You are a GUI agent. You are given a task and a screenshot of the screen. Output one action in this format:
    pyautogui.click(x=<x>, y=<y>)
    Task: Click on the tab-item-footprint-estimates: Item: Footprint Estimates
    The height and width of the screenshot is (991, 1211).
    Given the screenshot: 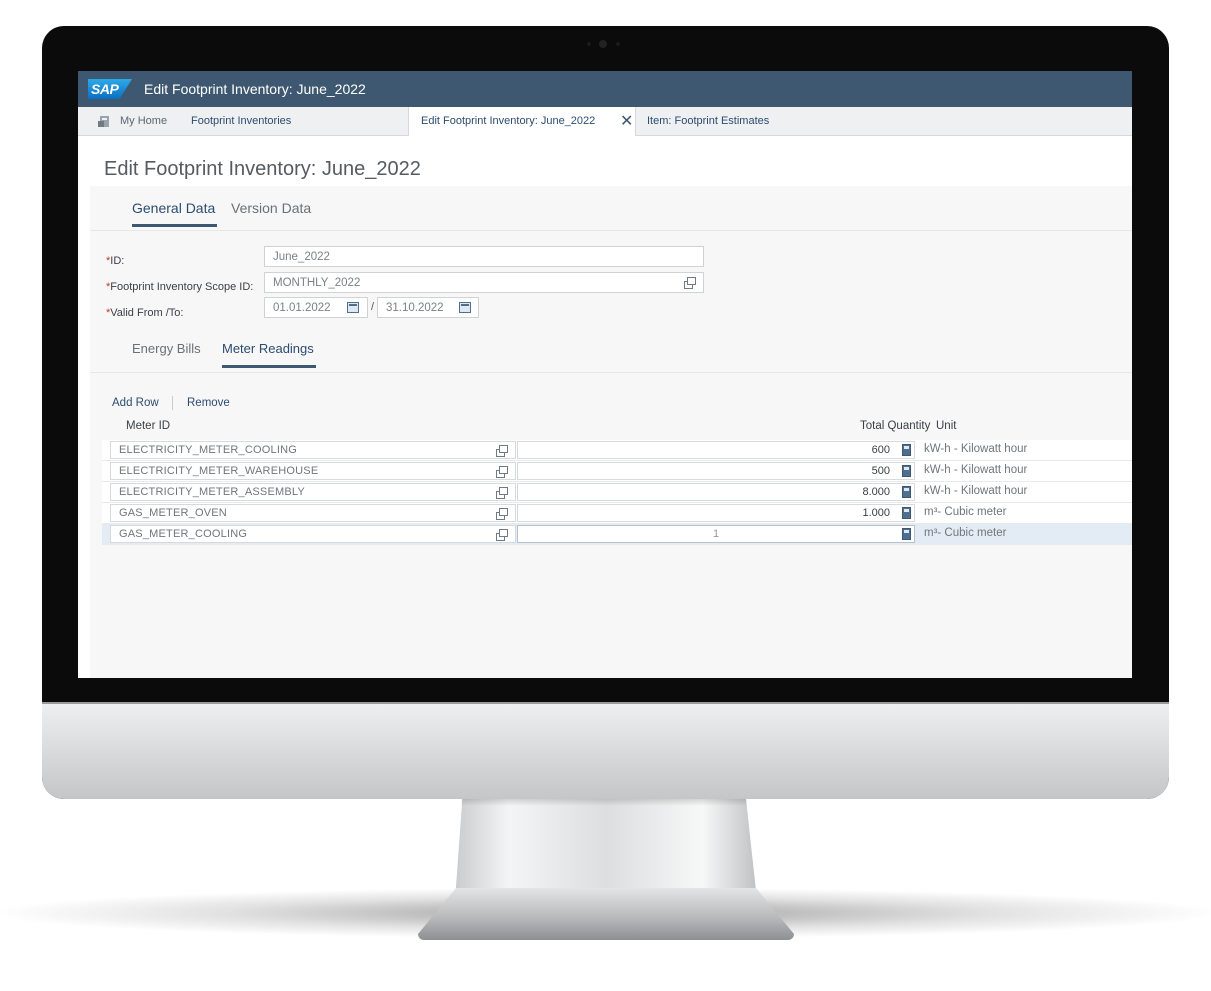 What is the action you would take?
    pyautogui.click(x=708, y=121)
    